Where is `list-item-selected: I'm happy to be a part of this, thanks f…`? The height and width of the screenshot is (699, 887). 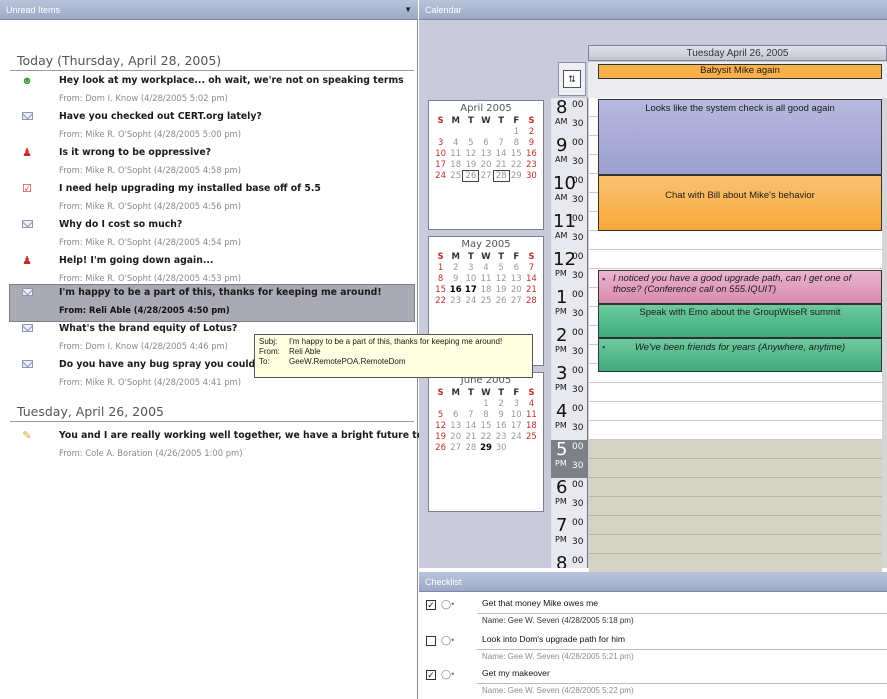 list-item-selected: I'm happy to be a part of this, thanks f… is located at coordinates (212, 303).